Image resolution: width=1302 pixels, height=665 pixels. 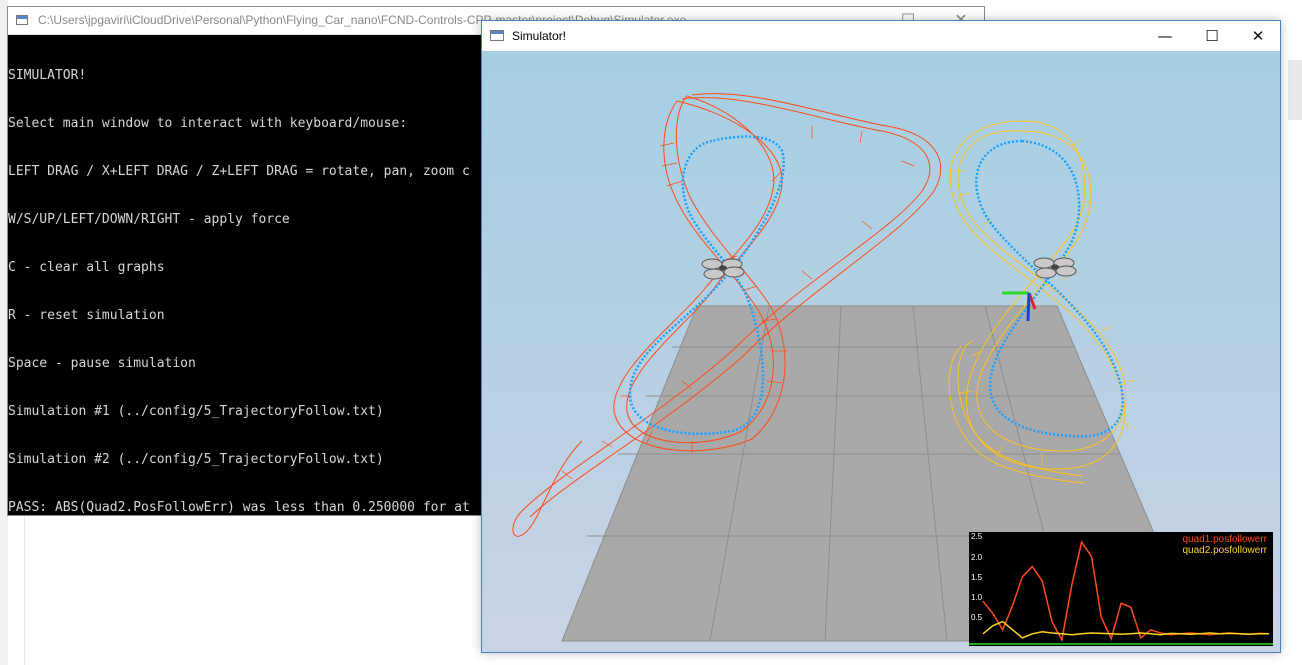 I want to click on background-panel, so click(x=254, y=590).